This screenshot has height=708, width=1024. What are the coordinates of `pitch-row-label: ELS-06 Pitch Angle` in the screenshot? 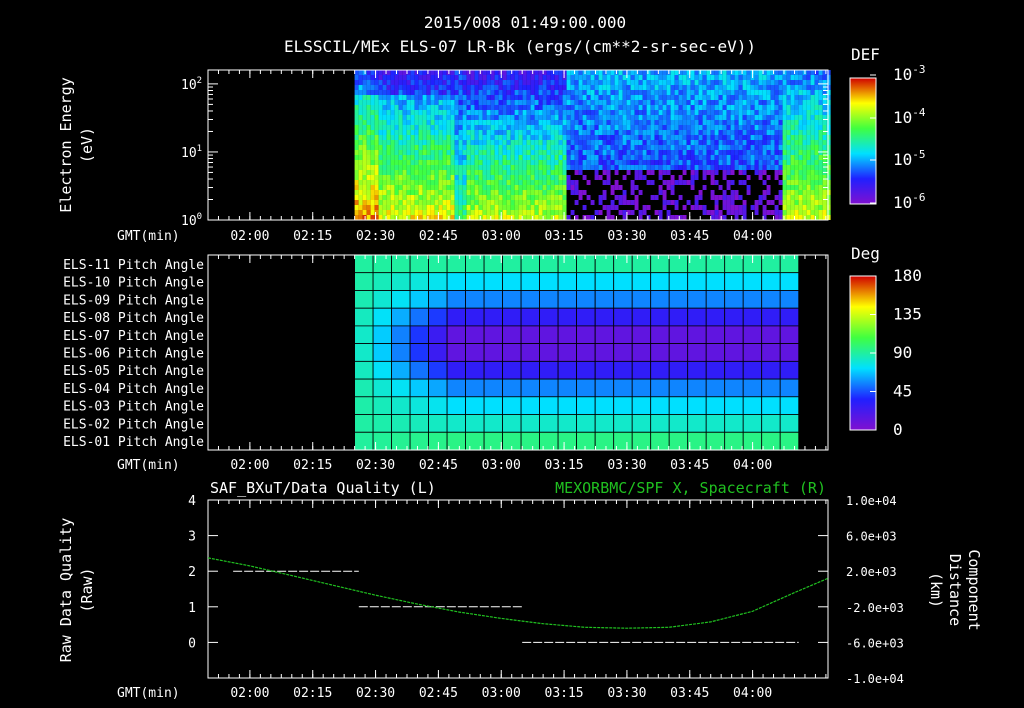 It's located at (133, 354).